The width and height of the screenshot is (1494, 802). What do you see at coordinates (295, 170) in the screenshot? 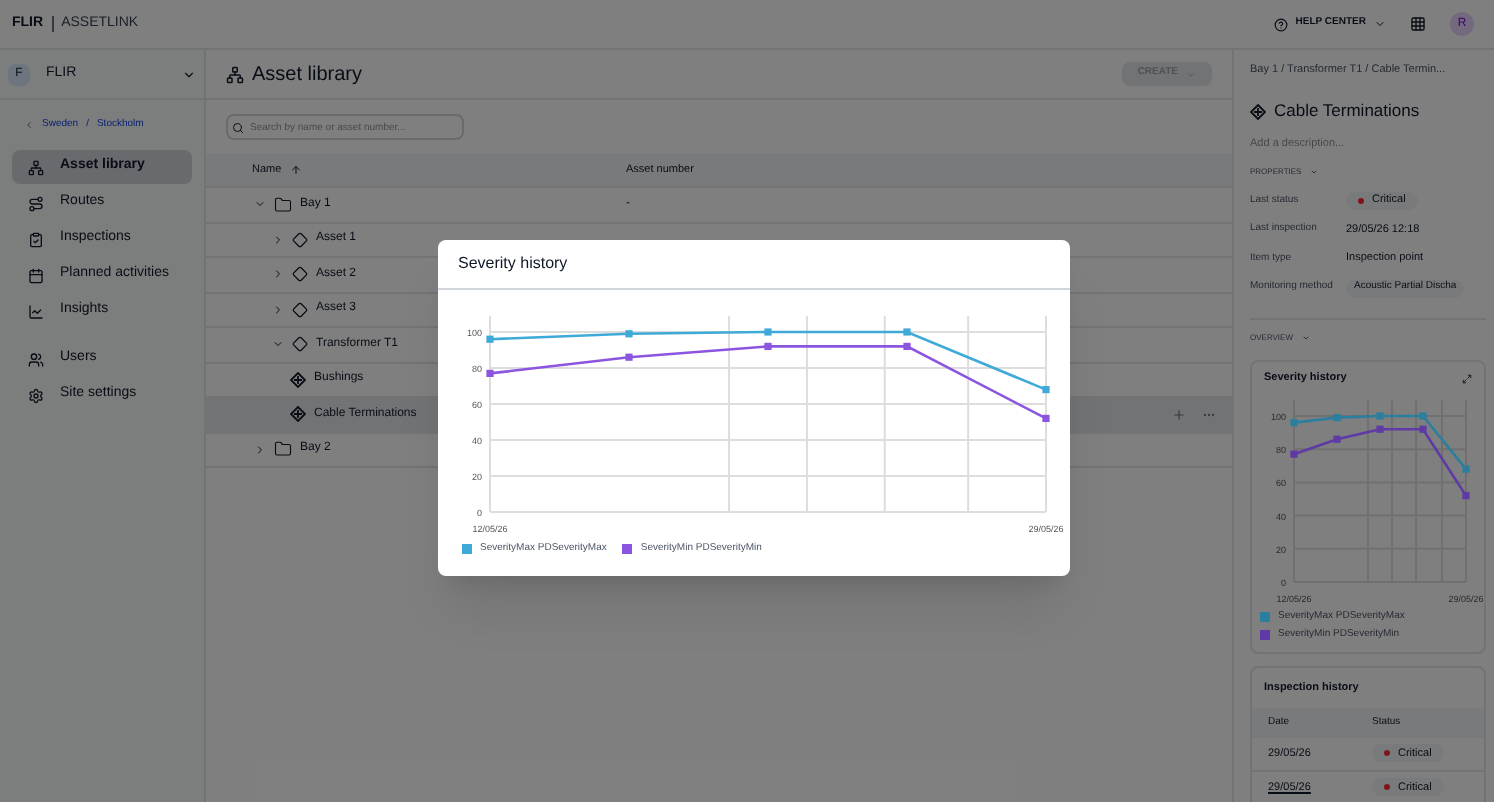
I see `sort-arrow-icon` at bounding box center [295, 170].